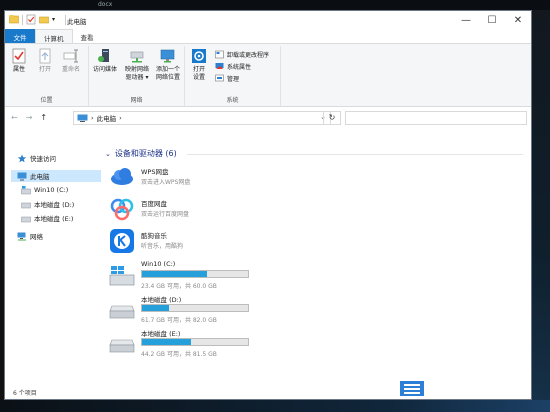  I want to click on watermark-text: 系统之家, so click(468, 377).